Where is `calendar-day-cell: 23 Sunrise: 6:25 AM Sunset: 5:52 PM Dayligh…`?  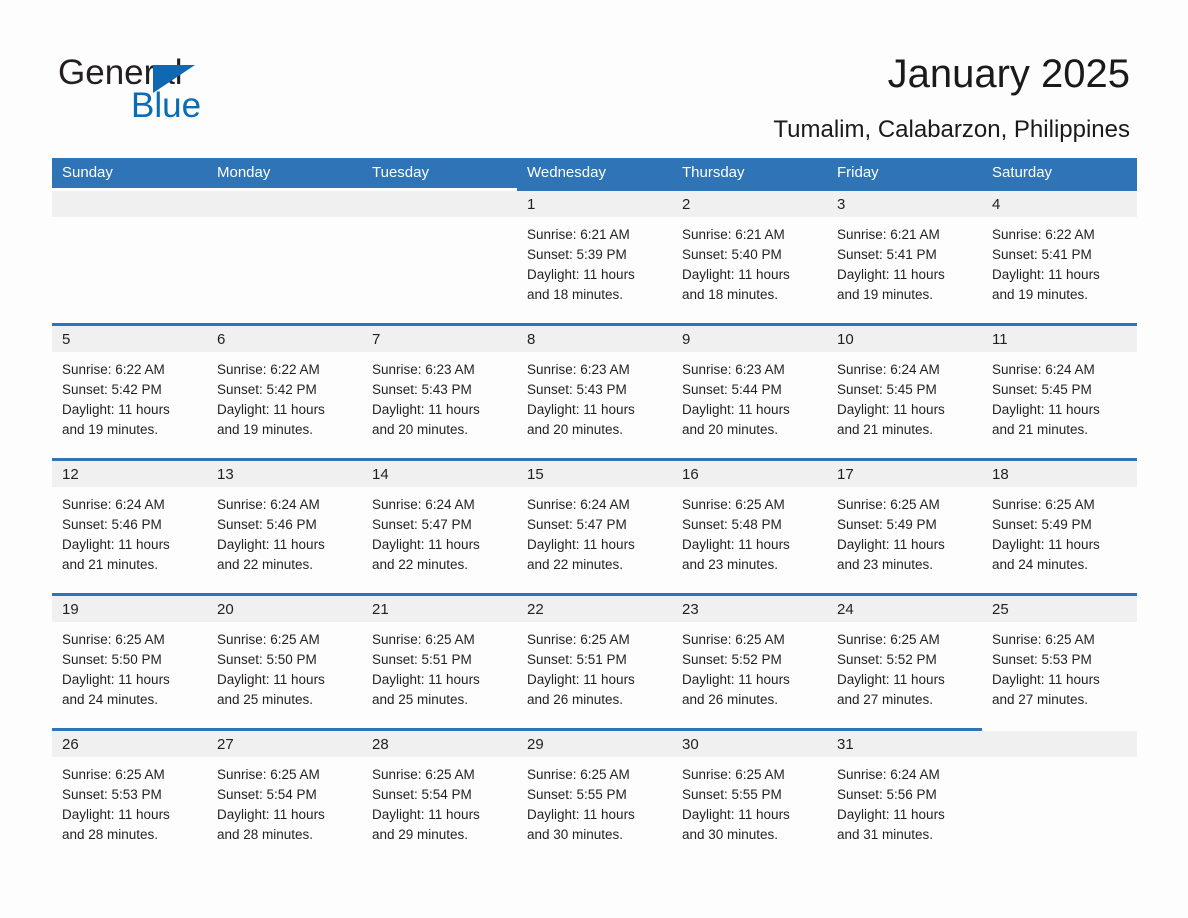
calendar-day-cell: 23 Sunrise: 6:25 AM Sunset: 5:52 PM Dayligh… is located at coordinates (749, 660).